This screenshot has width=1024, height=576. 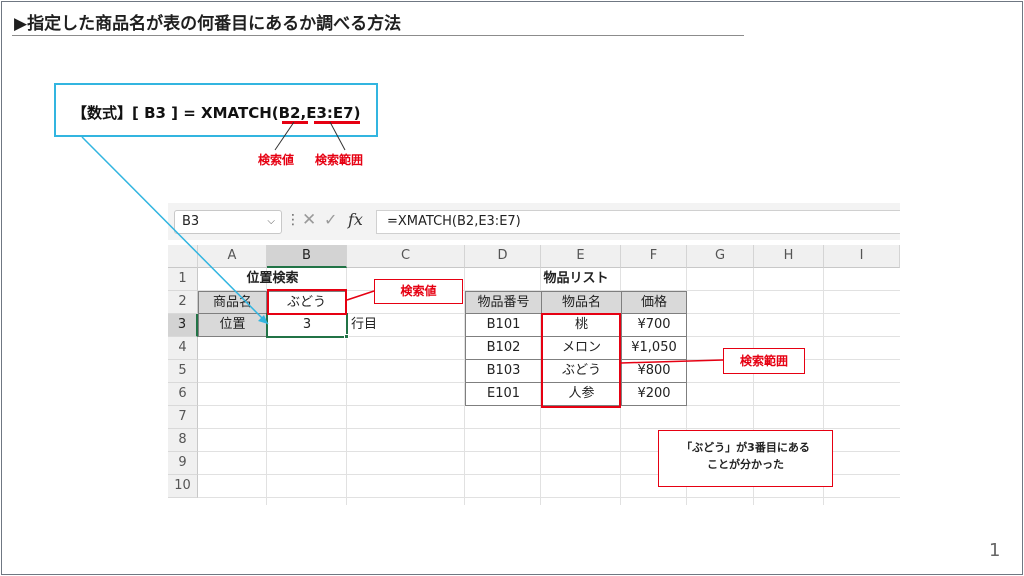 What do you see at coordinates (387, 325) in the screenshot?
I see `cell-c3-suffix: 行目` at bounding box center [387, 325].